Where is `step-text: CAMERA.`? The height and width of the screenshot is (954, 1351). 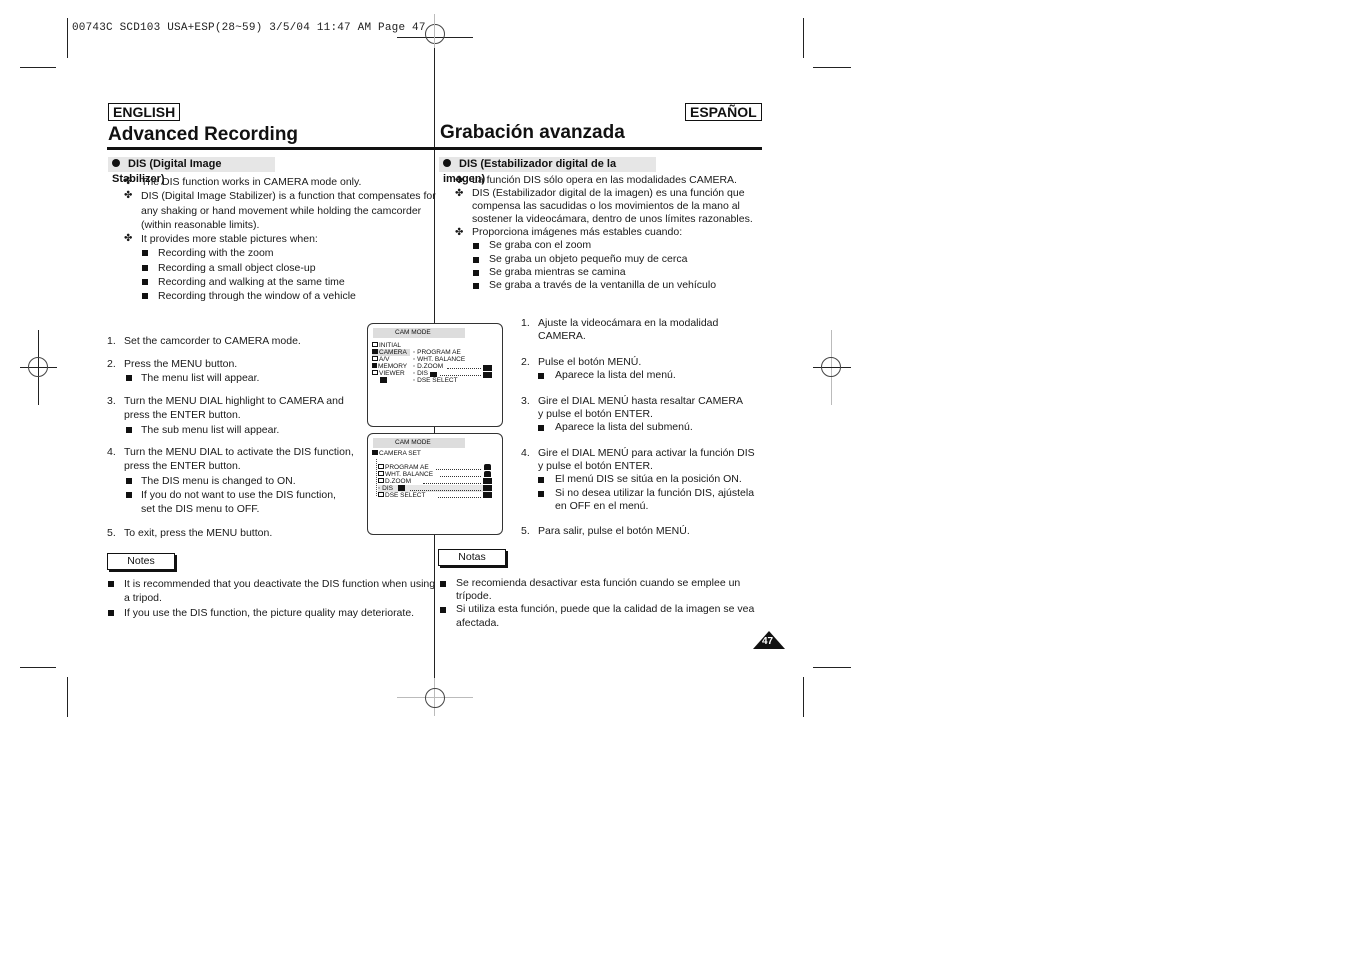 step-text: CAMERA. is located at coordinates (562, 336).